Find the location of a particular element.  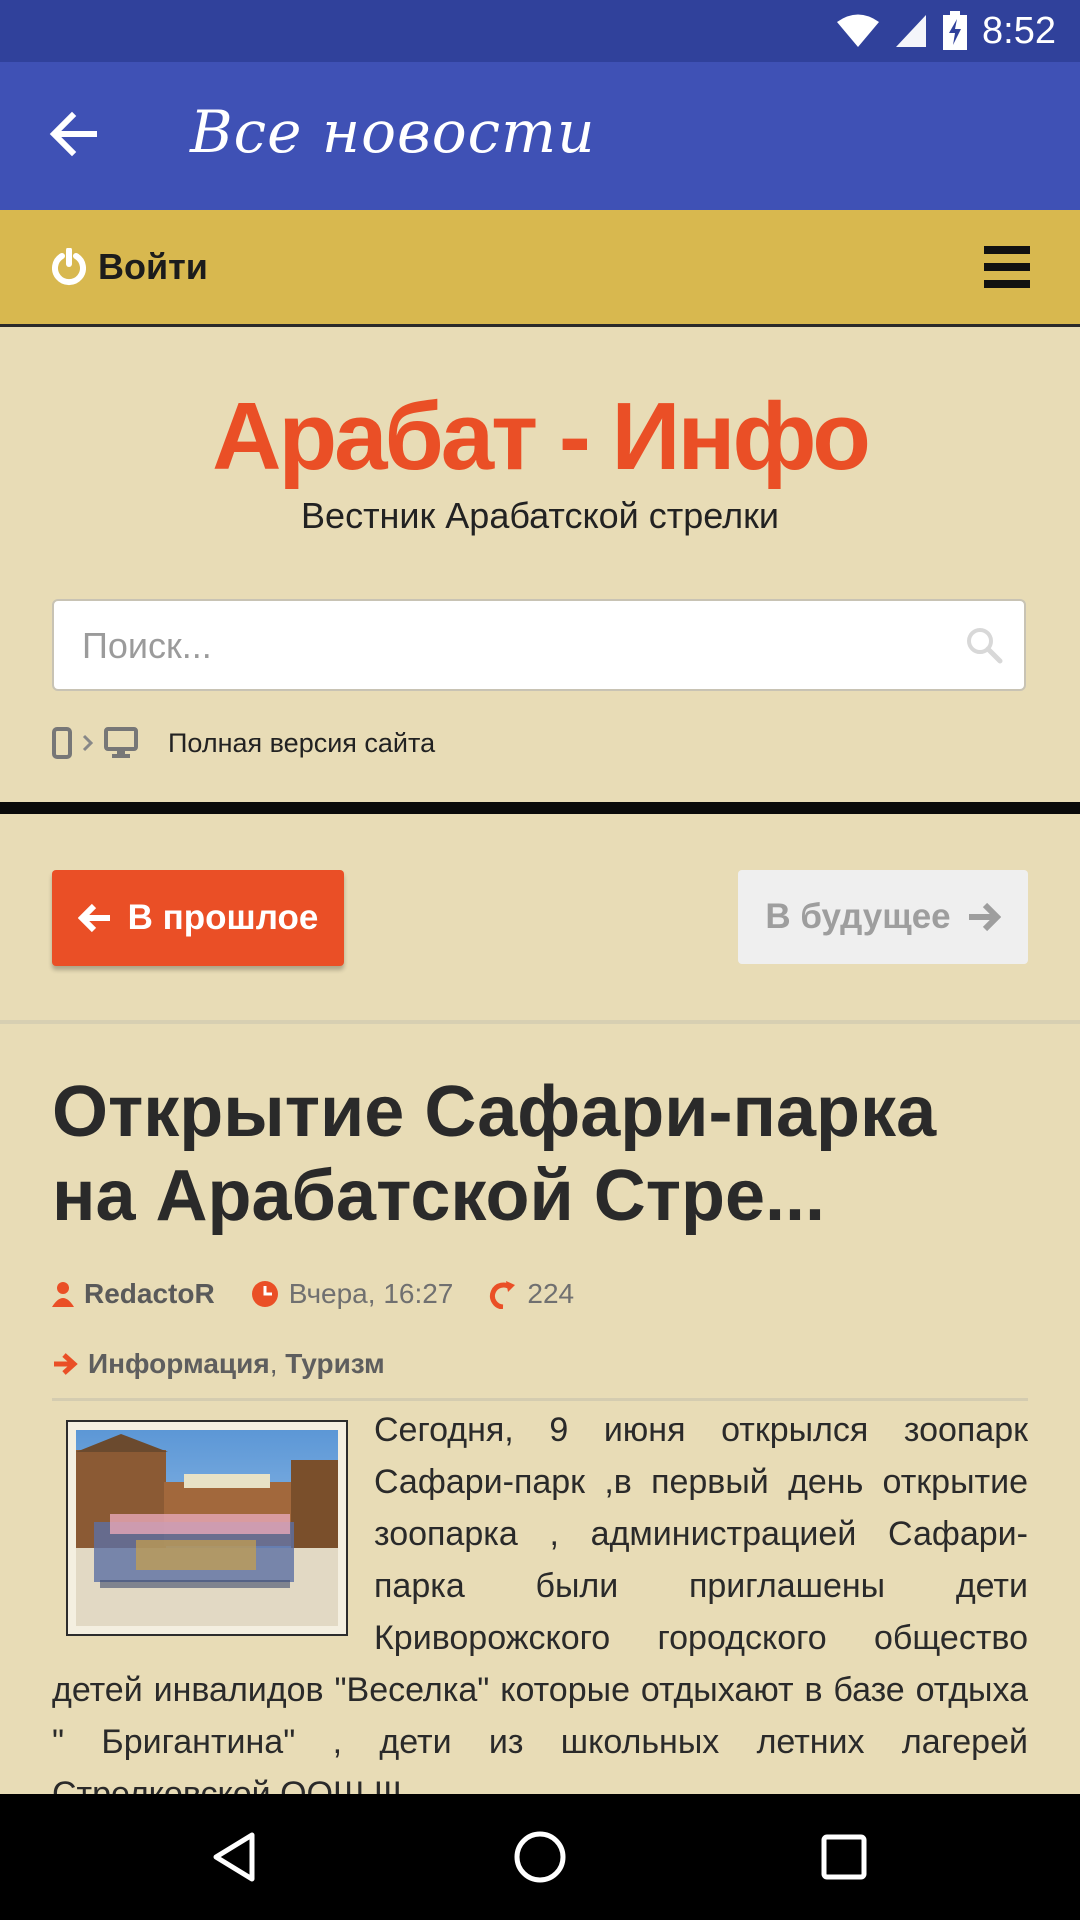

status-bar: 8:52 is located at coordinates (540, 31).